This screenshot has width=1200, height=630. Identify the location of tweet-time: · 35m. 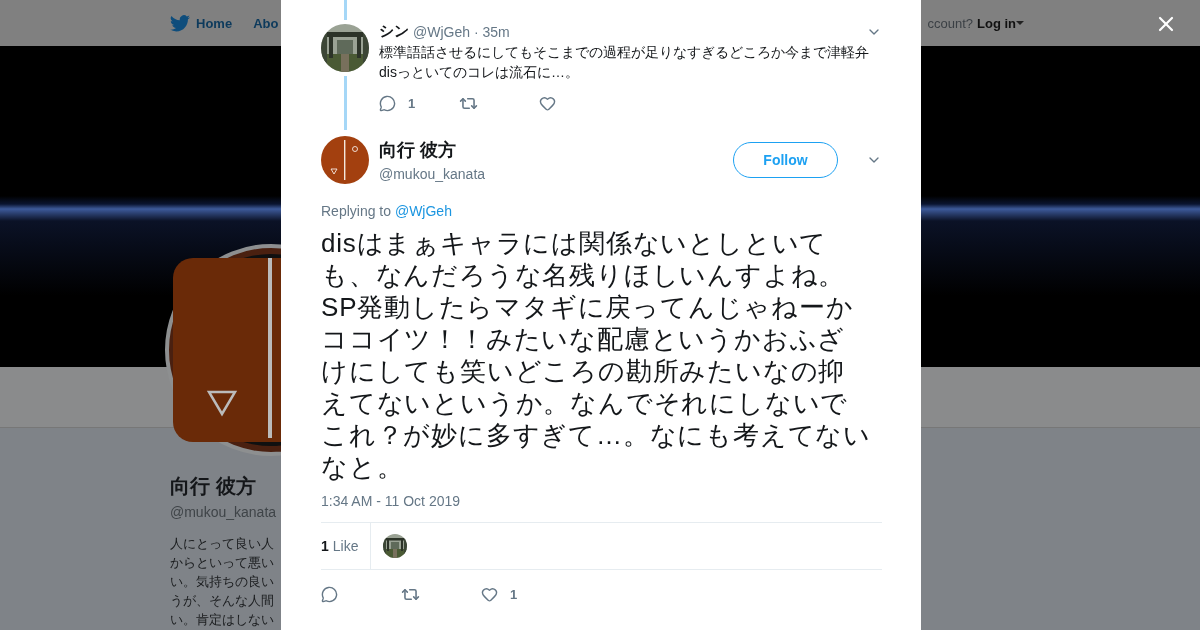
(492, 31).